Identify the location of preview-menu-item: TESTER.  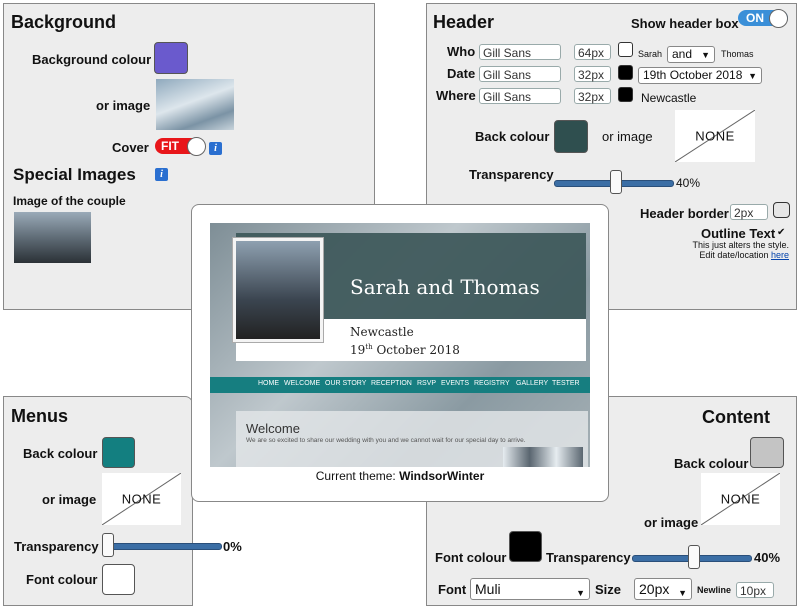
(566, 383).